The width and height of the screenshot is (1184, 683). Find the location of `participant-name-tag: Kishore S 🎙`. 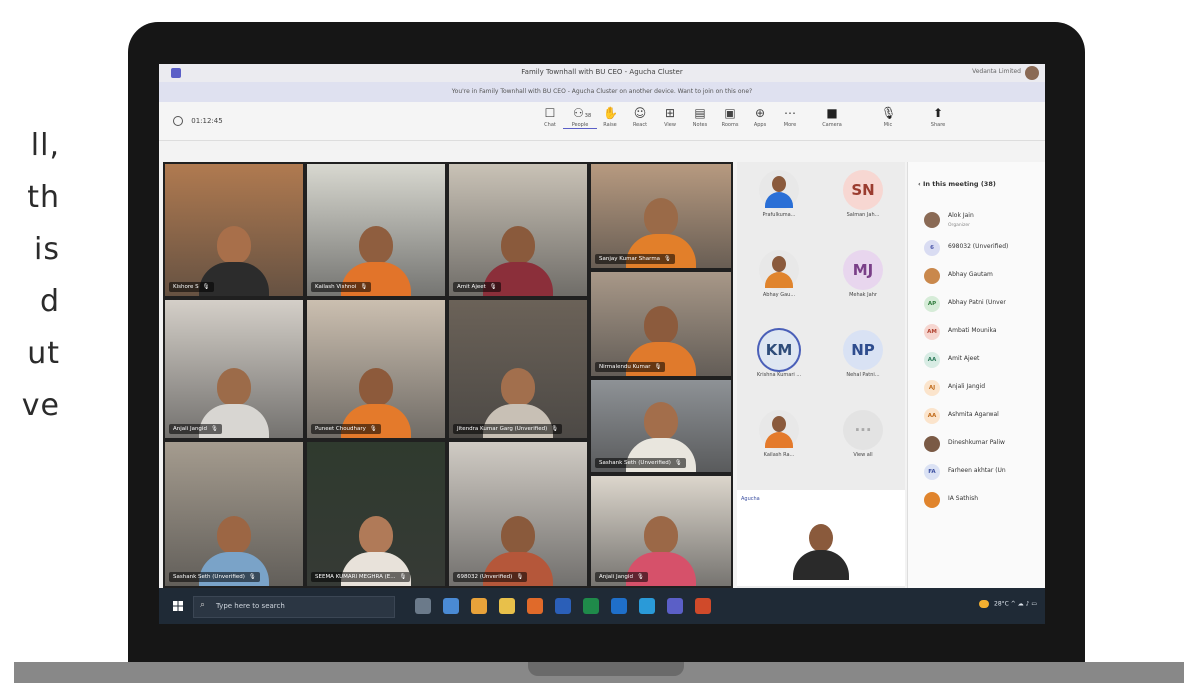

participant-name-tag: Kishore S 🎙 is located at coordinates (191, 287).